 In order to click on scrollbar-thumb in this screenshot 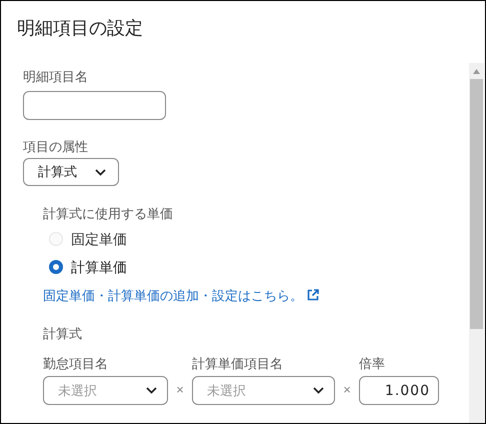, I will do `click(476, 204)`.